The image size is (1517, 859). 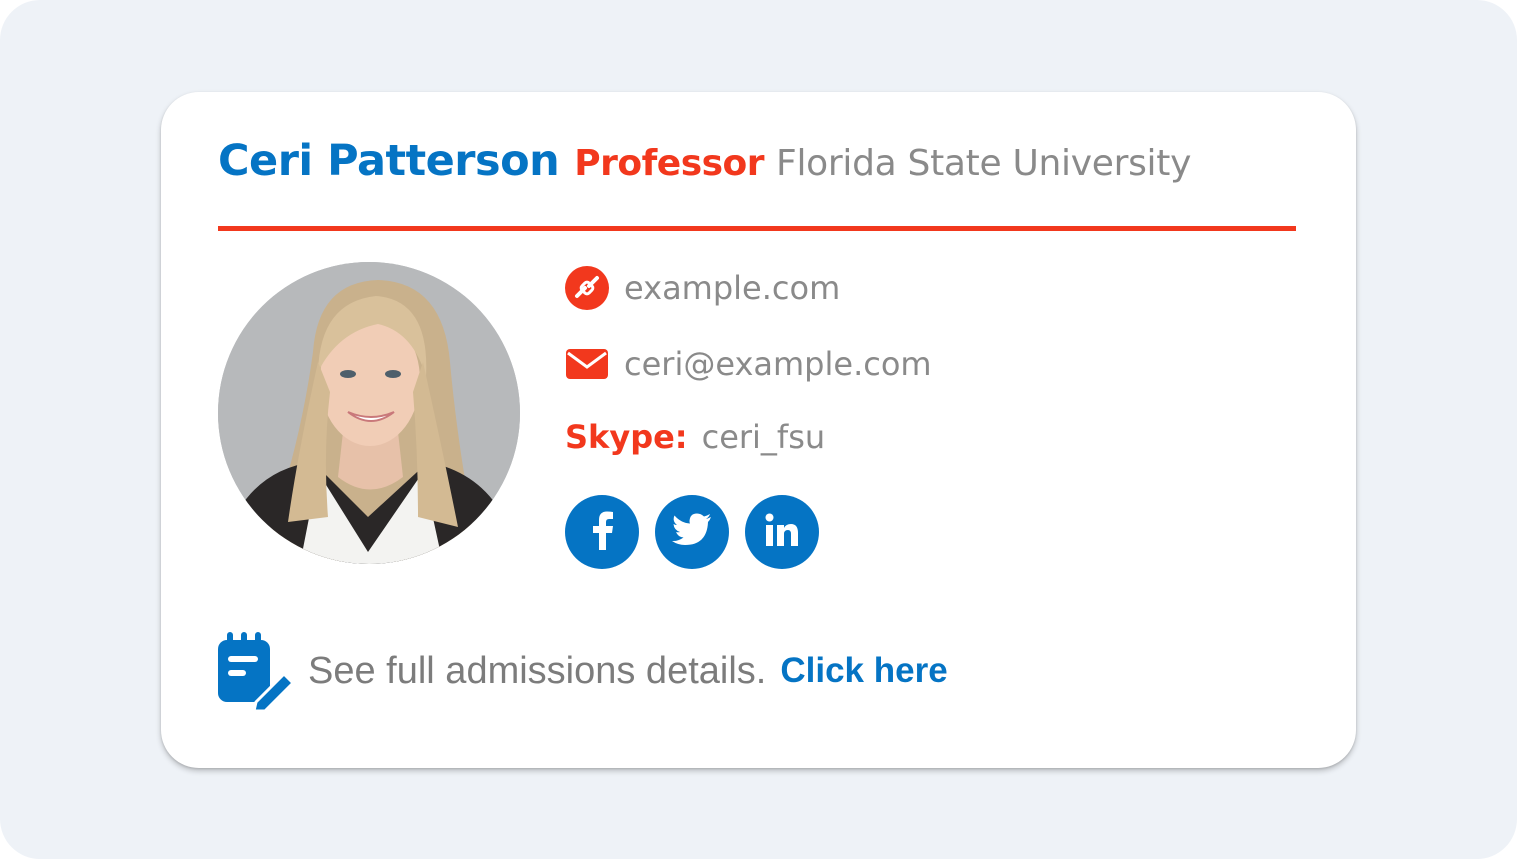 I want to click on email-row: ceri@example.com, so click(x=748, y=364).